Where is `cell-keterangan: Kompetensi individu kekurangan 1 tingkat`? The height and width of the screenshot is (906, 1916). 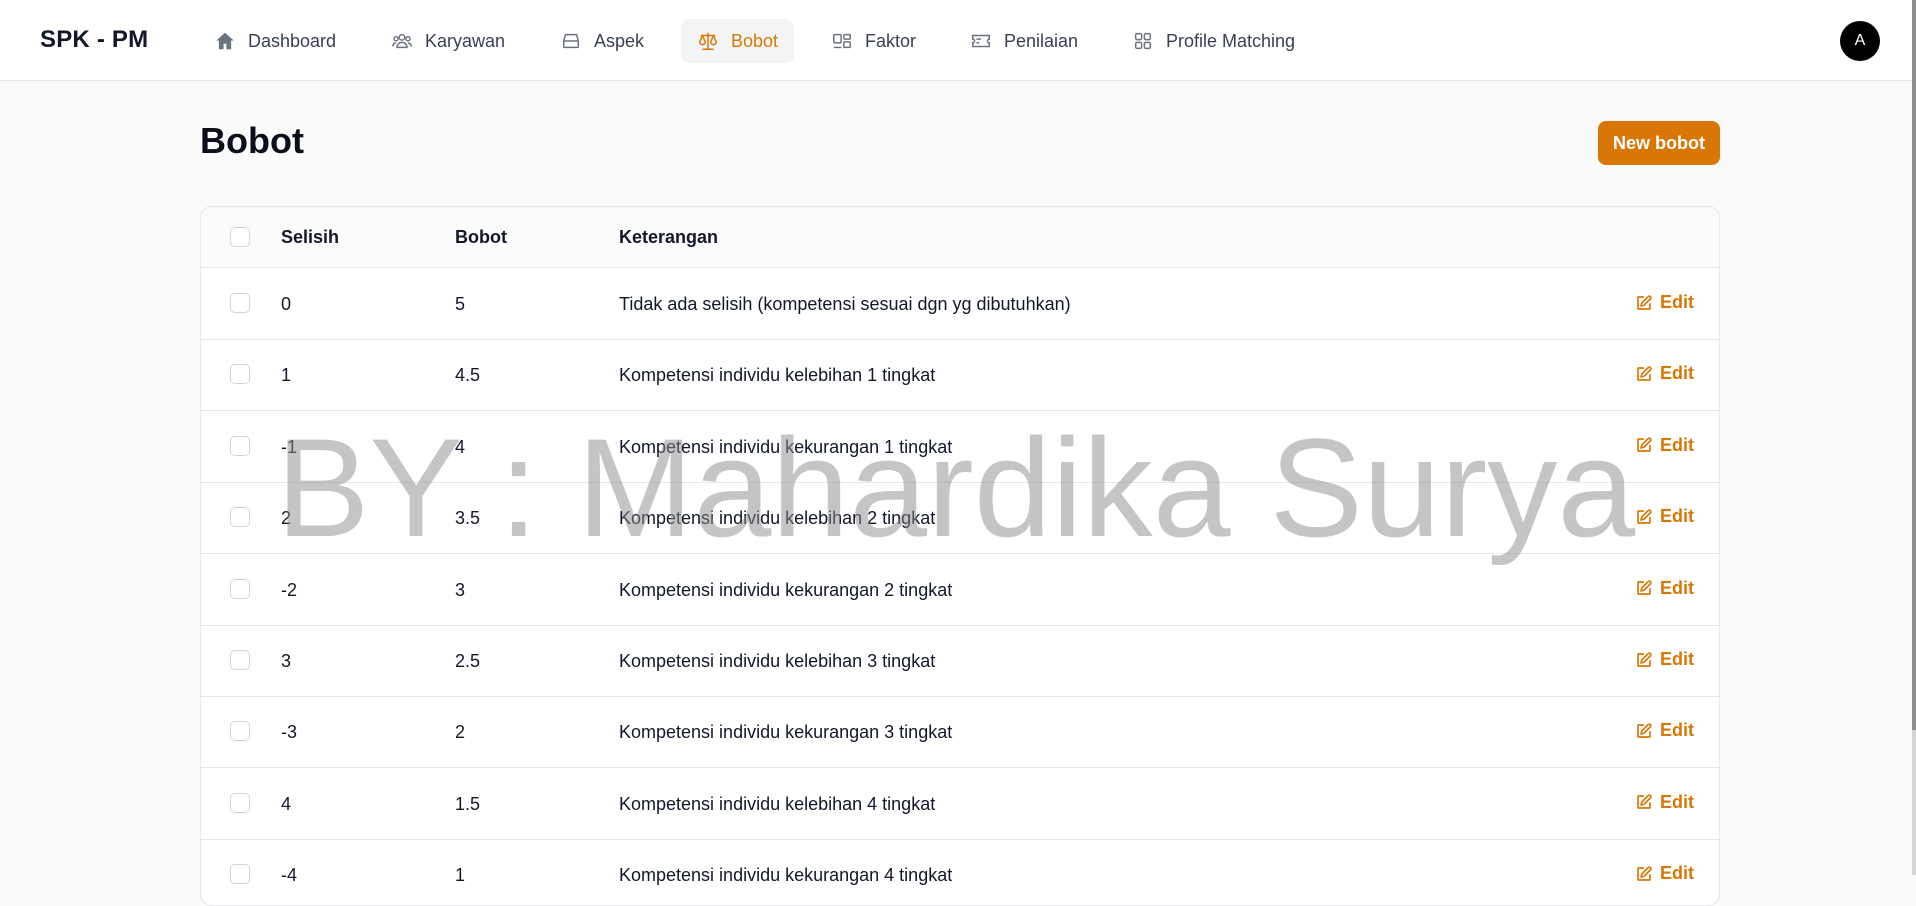 cell-keterangan: Kompetensi individu kekurangan 1 tingkat is located at coordinates (786, 446).